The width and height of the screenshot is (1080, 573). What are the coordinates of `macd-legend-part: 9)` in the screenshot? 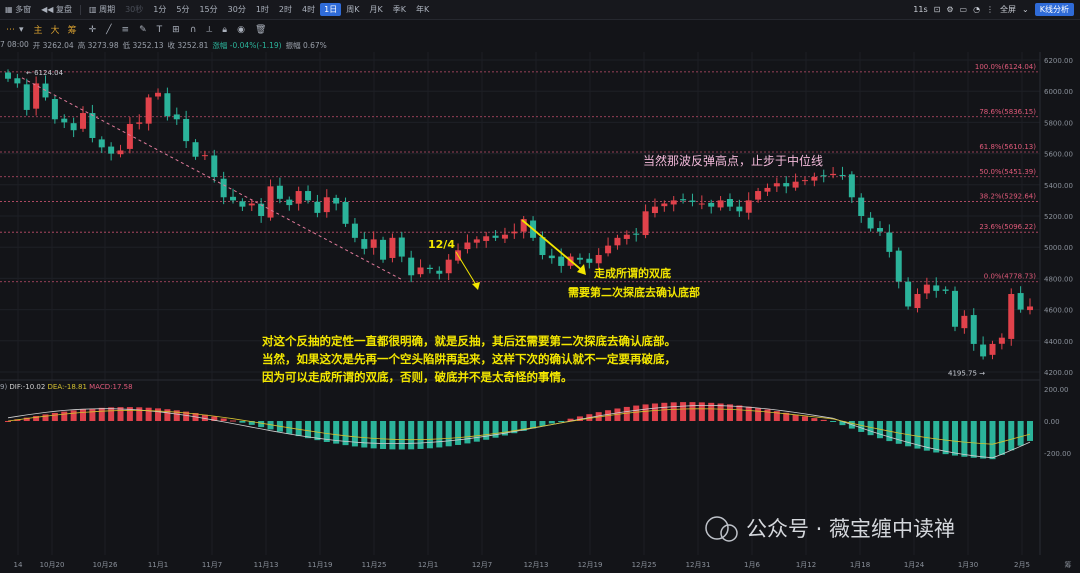 It's located at (4, 387).